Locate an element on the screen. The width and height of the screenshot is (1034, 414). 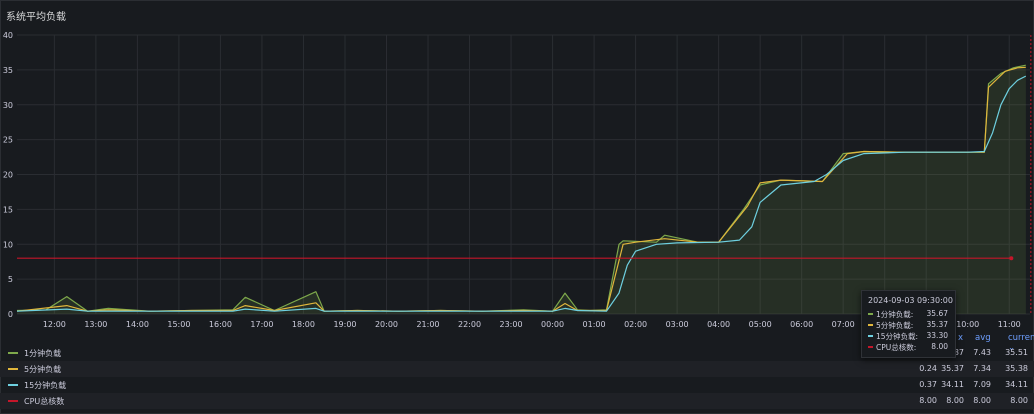
x-tick-label: 10:00 is located at coordinates (967, 324).